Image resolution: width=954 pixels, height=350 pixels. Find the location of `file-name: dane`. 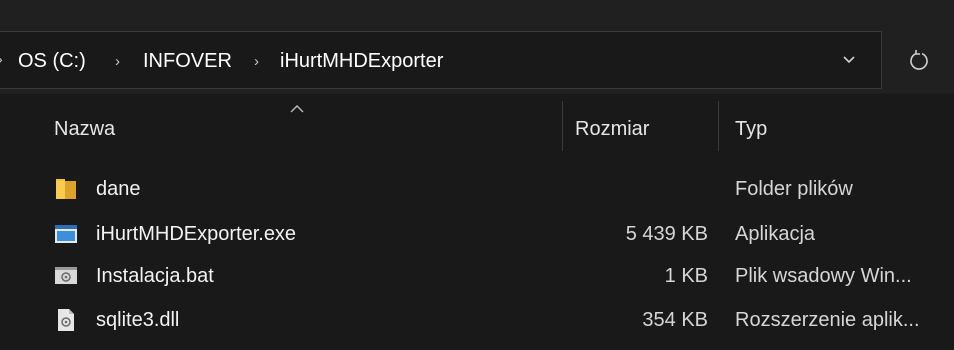

file-name: dane is located at coordinates (118, 189).